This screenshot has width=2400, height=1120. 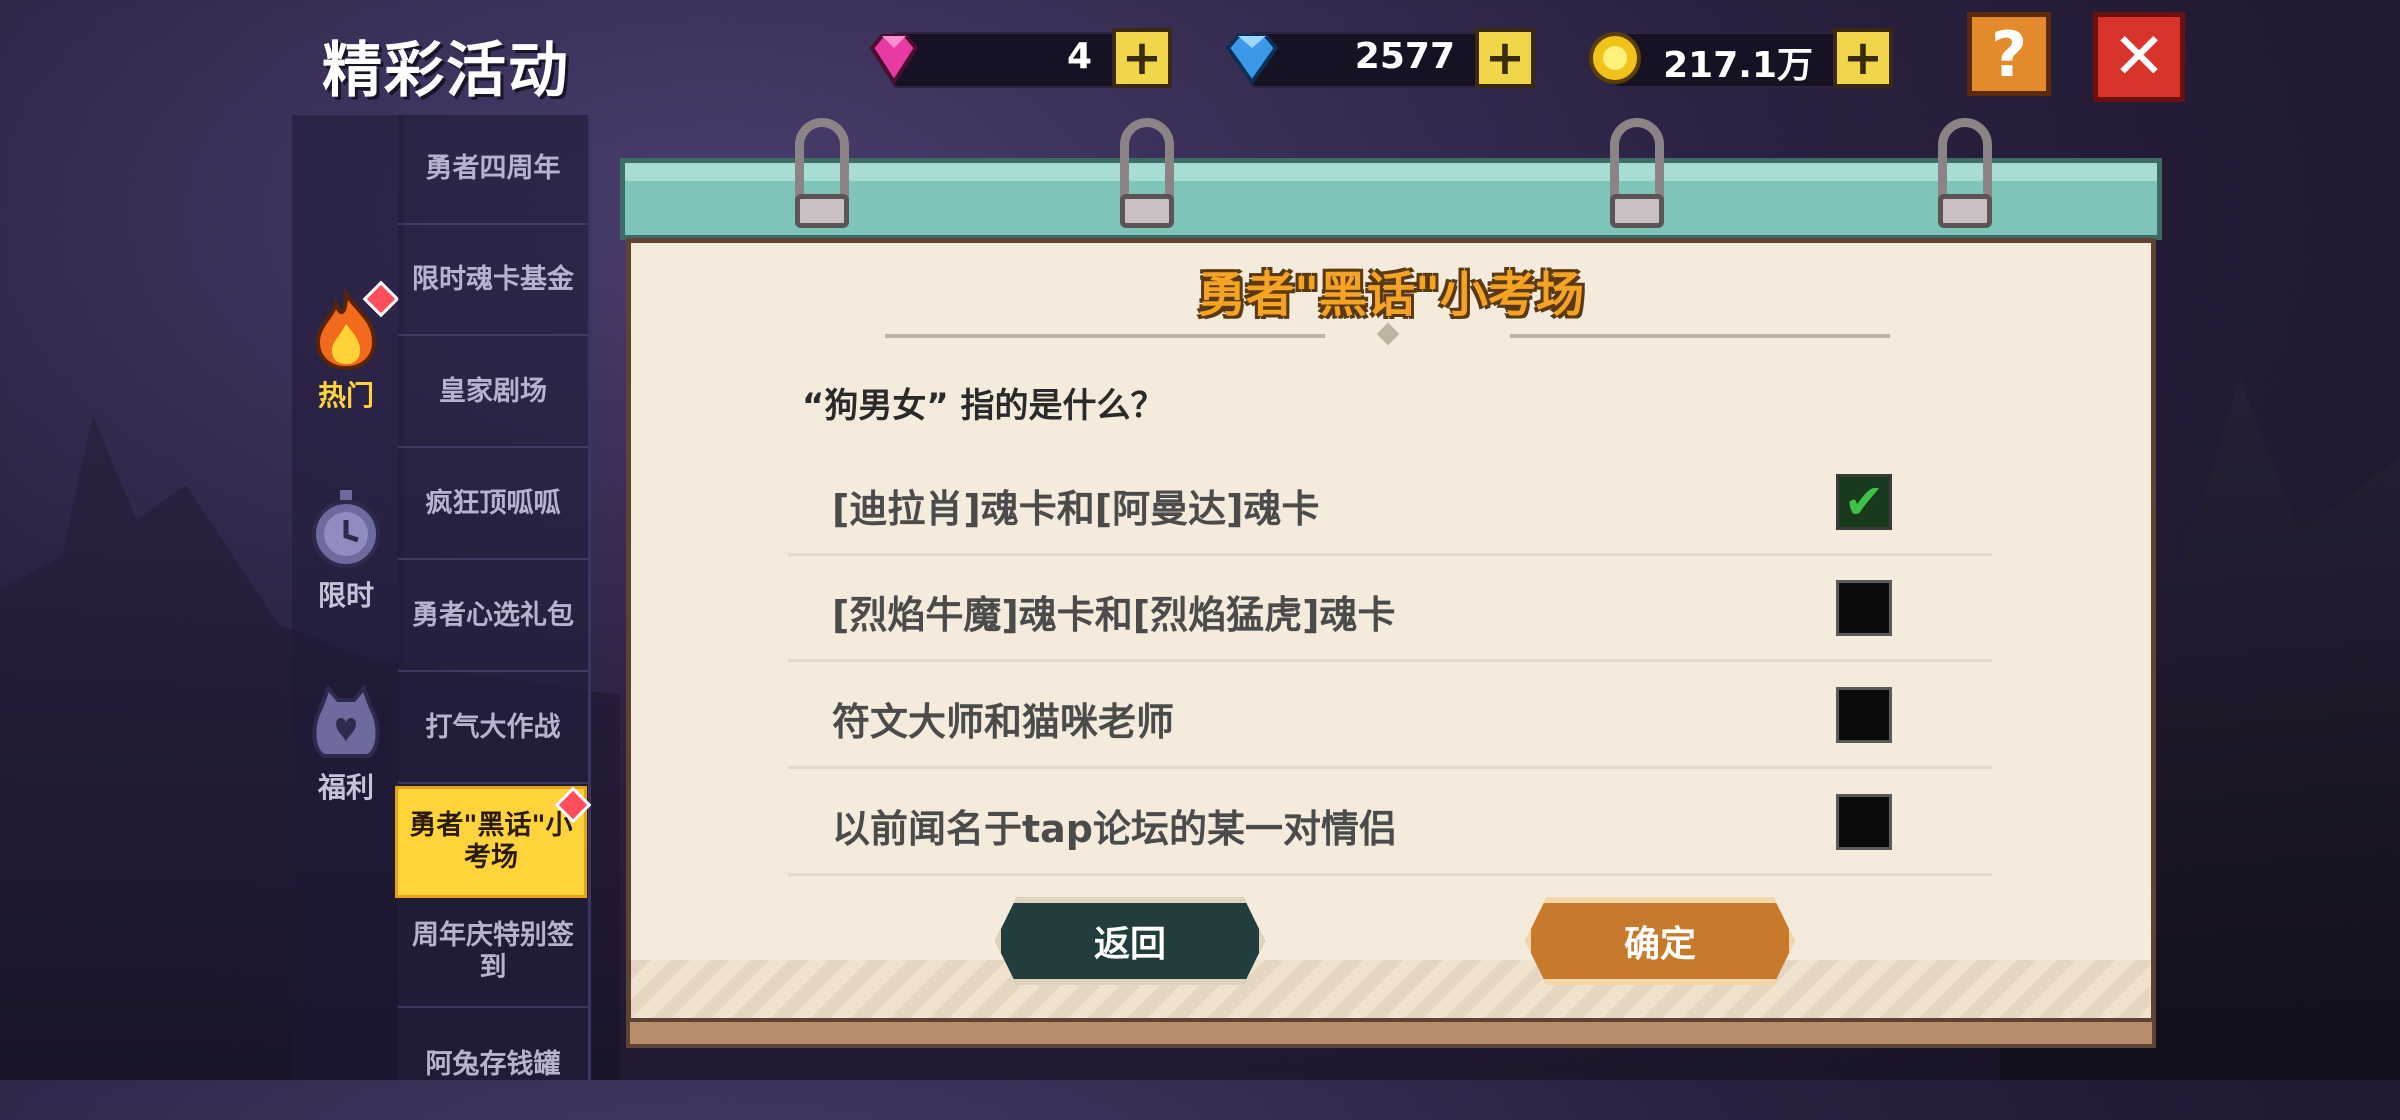 I want to click on event-item-piggy-bank: 阿兔存钱罐, so click(x=493, y=1065).